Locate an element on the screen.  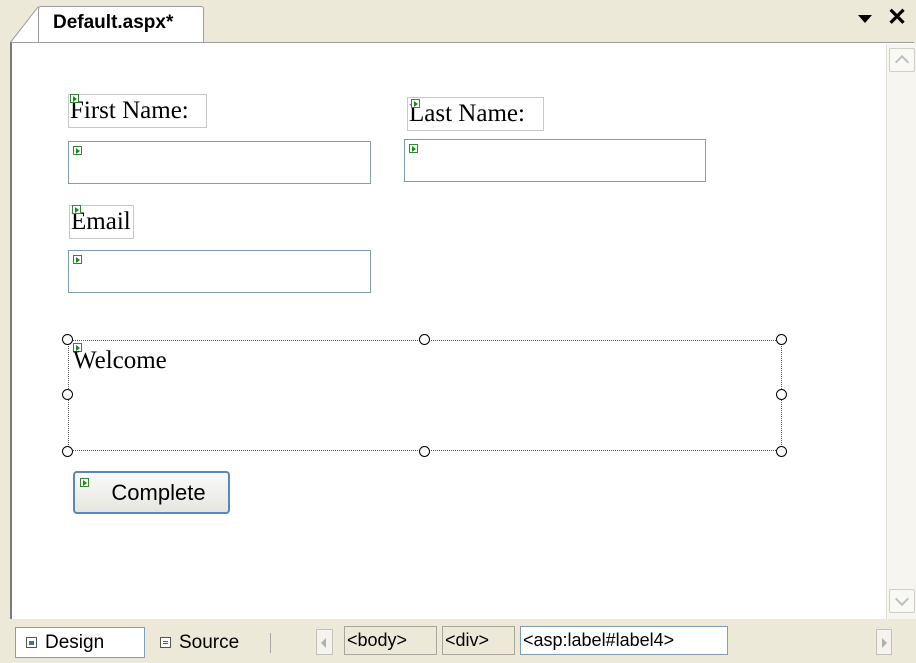
scroll-up-icon is located at coordinates (902, 60).